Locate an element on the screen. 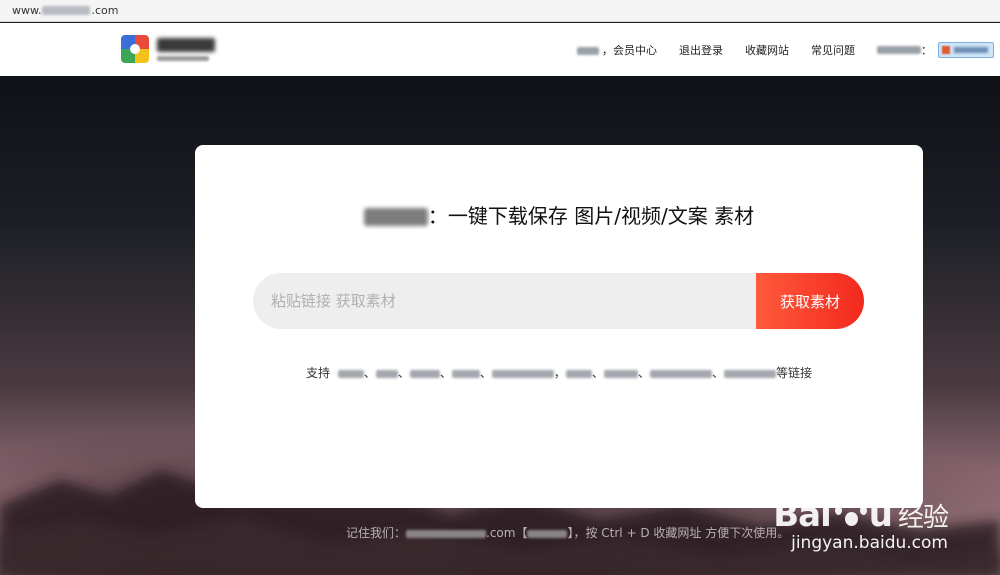  link-input is located at coordinates (513, 301).